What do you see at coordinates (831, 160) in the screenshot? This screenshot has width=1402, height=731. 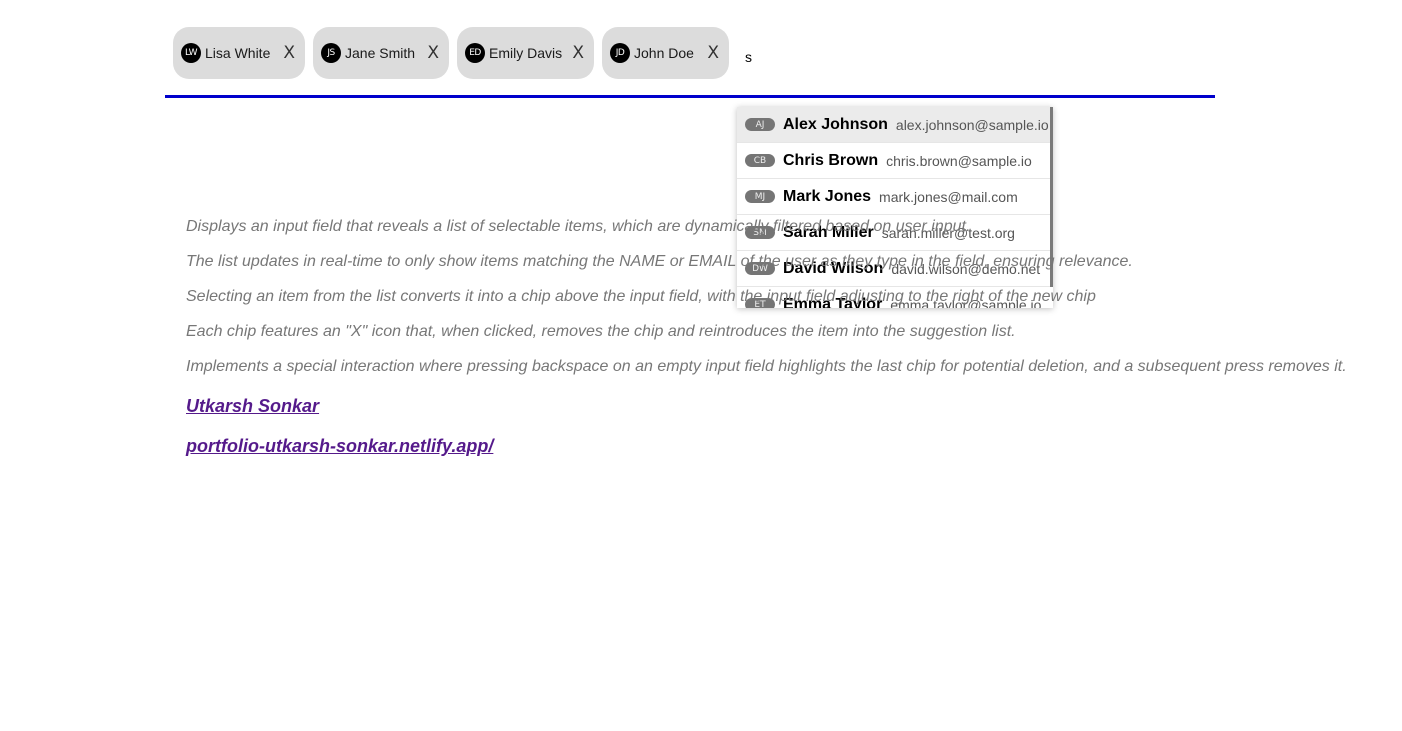 I see `suggestion-name: Chris Brown` at bounding box center [831, 160].